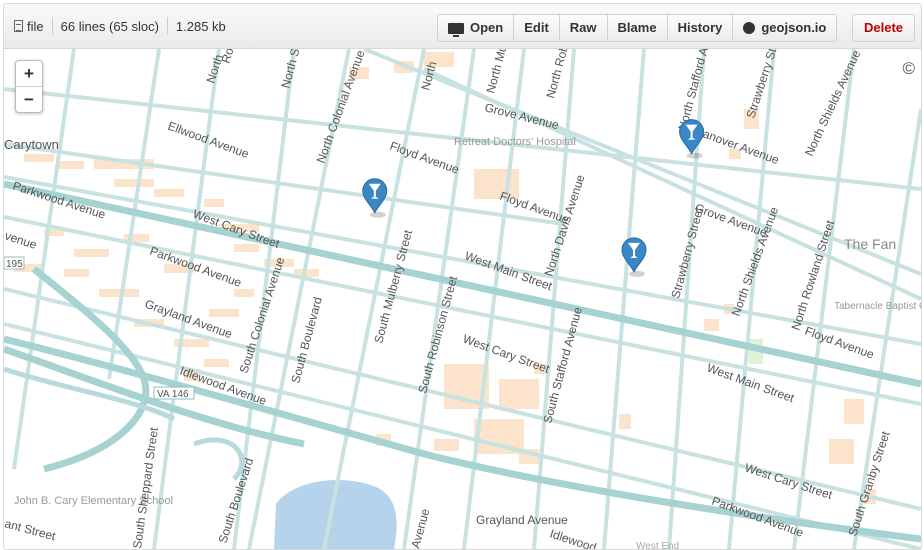 The width and height of the screenshot is (924, 550). I want to click on globe-icon, so click(749, 28).